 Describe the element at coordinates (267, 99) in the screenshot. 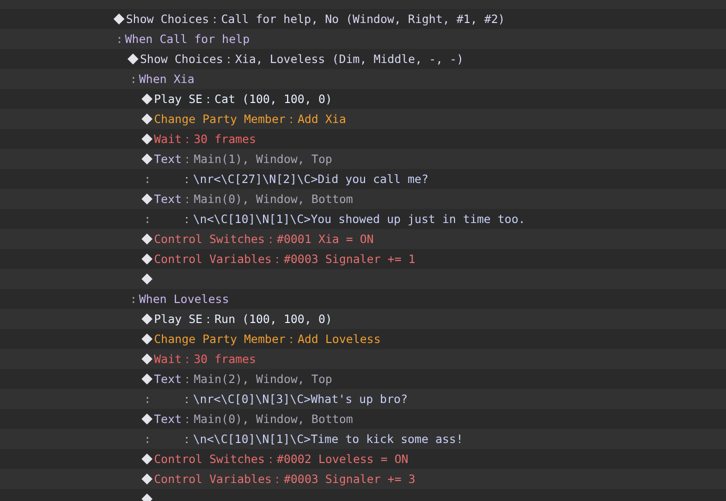

I see `command-parameters: ：Cat (100, 100, 0)` at that location.